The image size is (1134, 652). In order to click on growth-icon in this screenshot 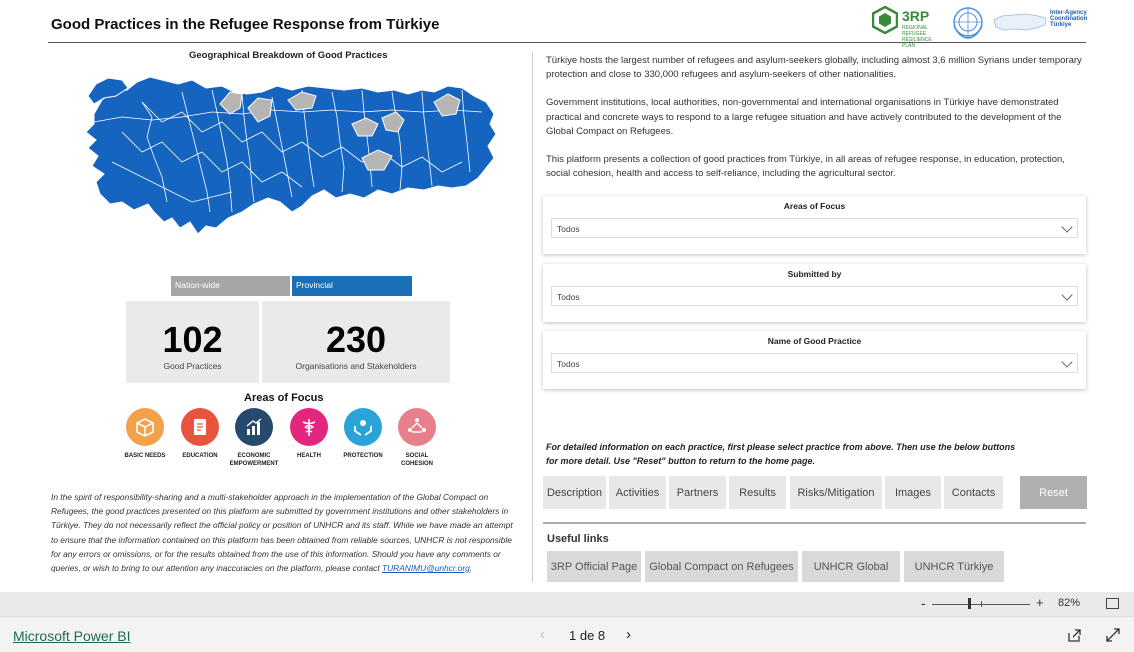, I will do `click(254, 427)`.